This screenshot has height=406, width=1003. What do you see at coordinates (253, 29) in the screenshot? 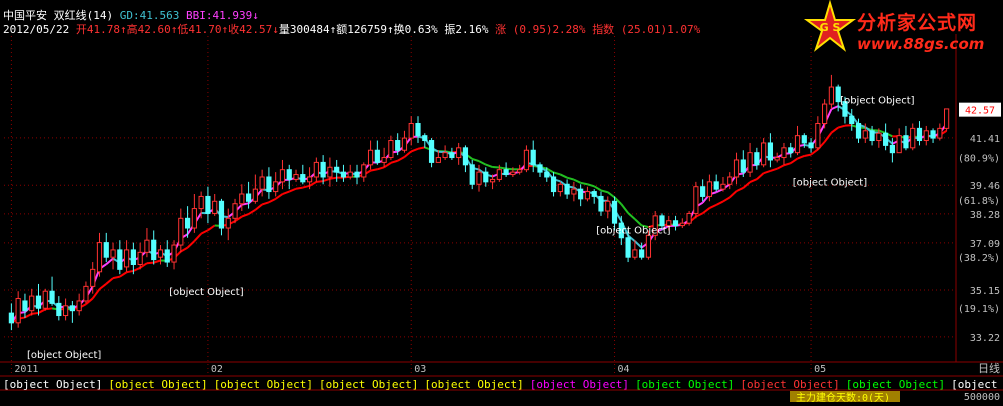
I see `quote-close: 收42.57↓` at bounding box center [253, 29].